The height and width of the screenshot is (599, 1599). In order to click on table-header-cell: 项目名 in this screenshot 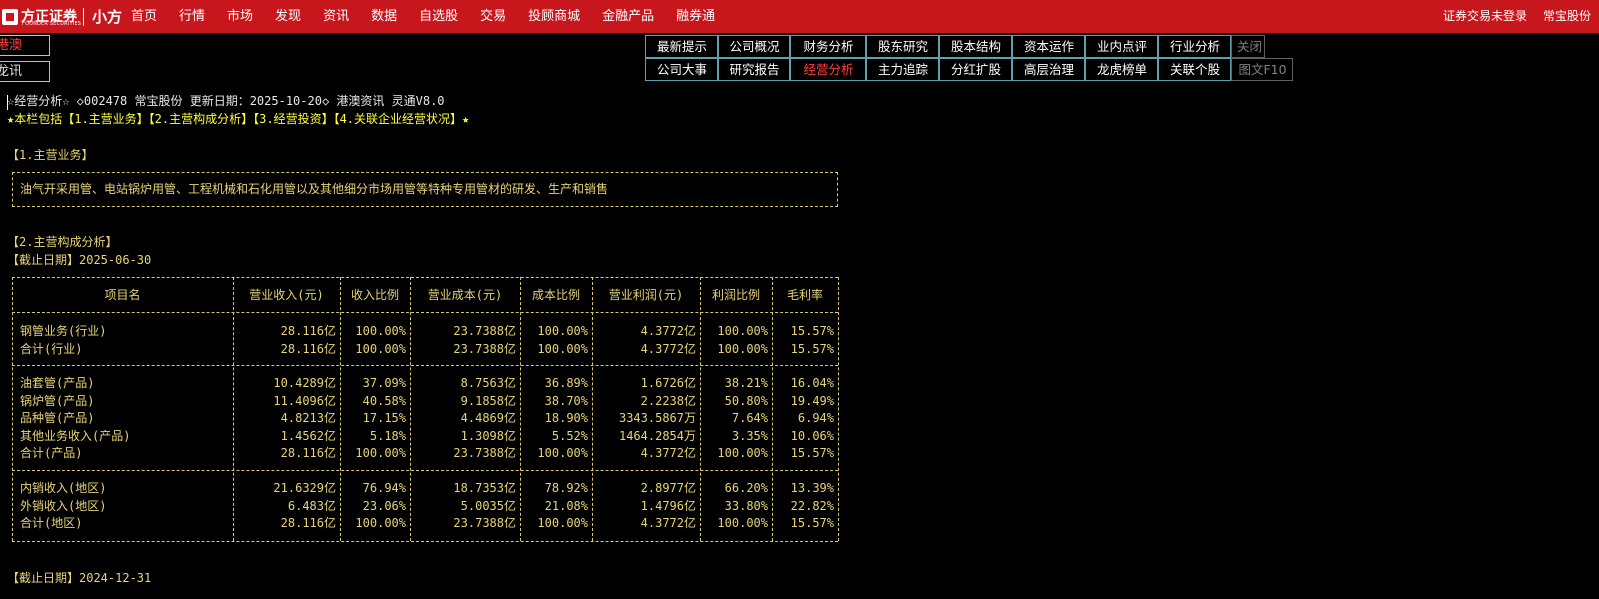, I will do `click(122, 295)`.